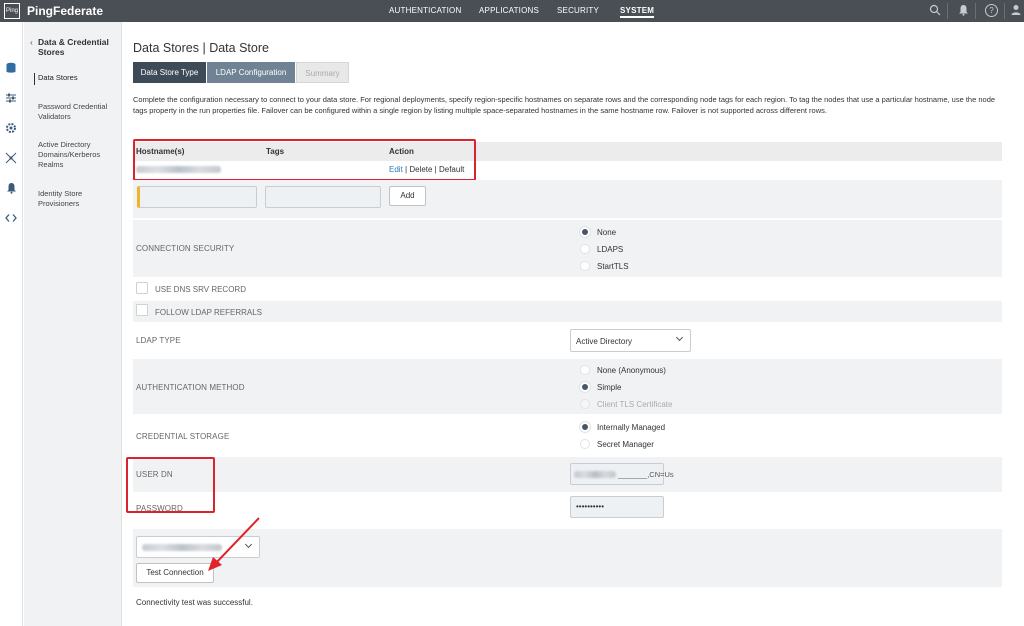 This screenshot has height=626, width=1024. I want to click on nav-applications: APPLICATIONS, so click(509, 10).